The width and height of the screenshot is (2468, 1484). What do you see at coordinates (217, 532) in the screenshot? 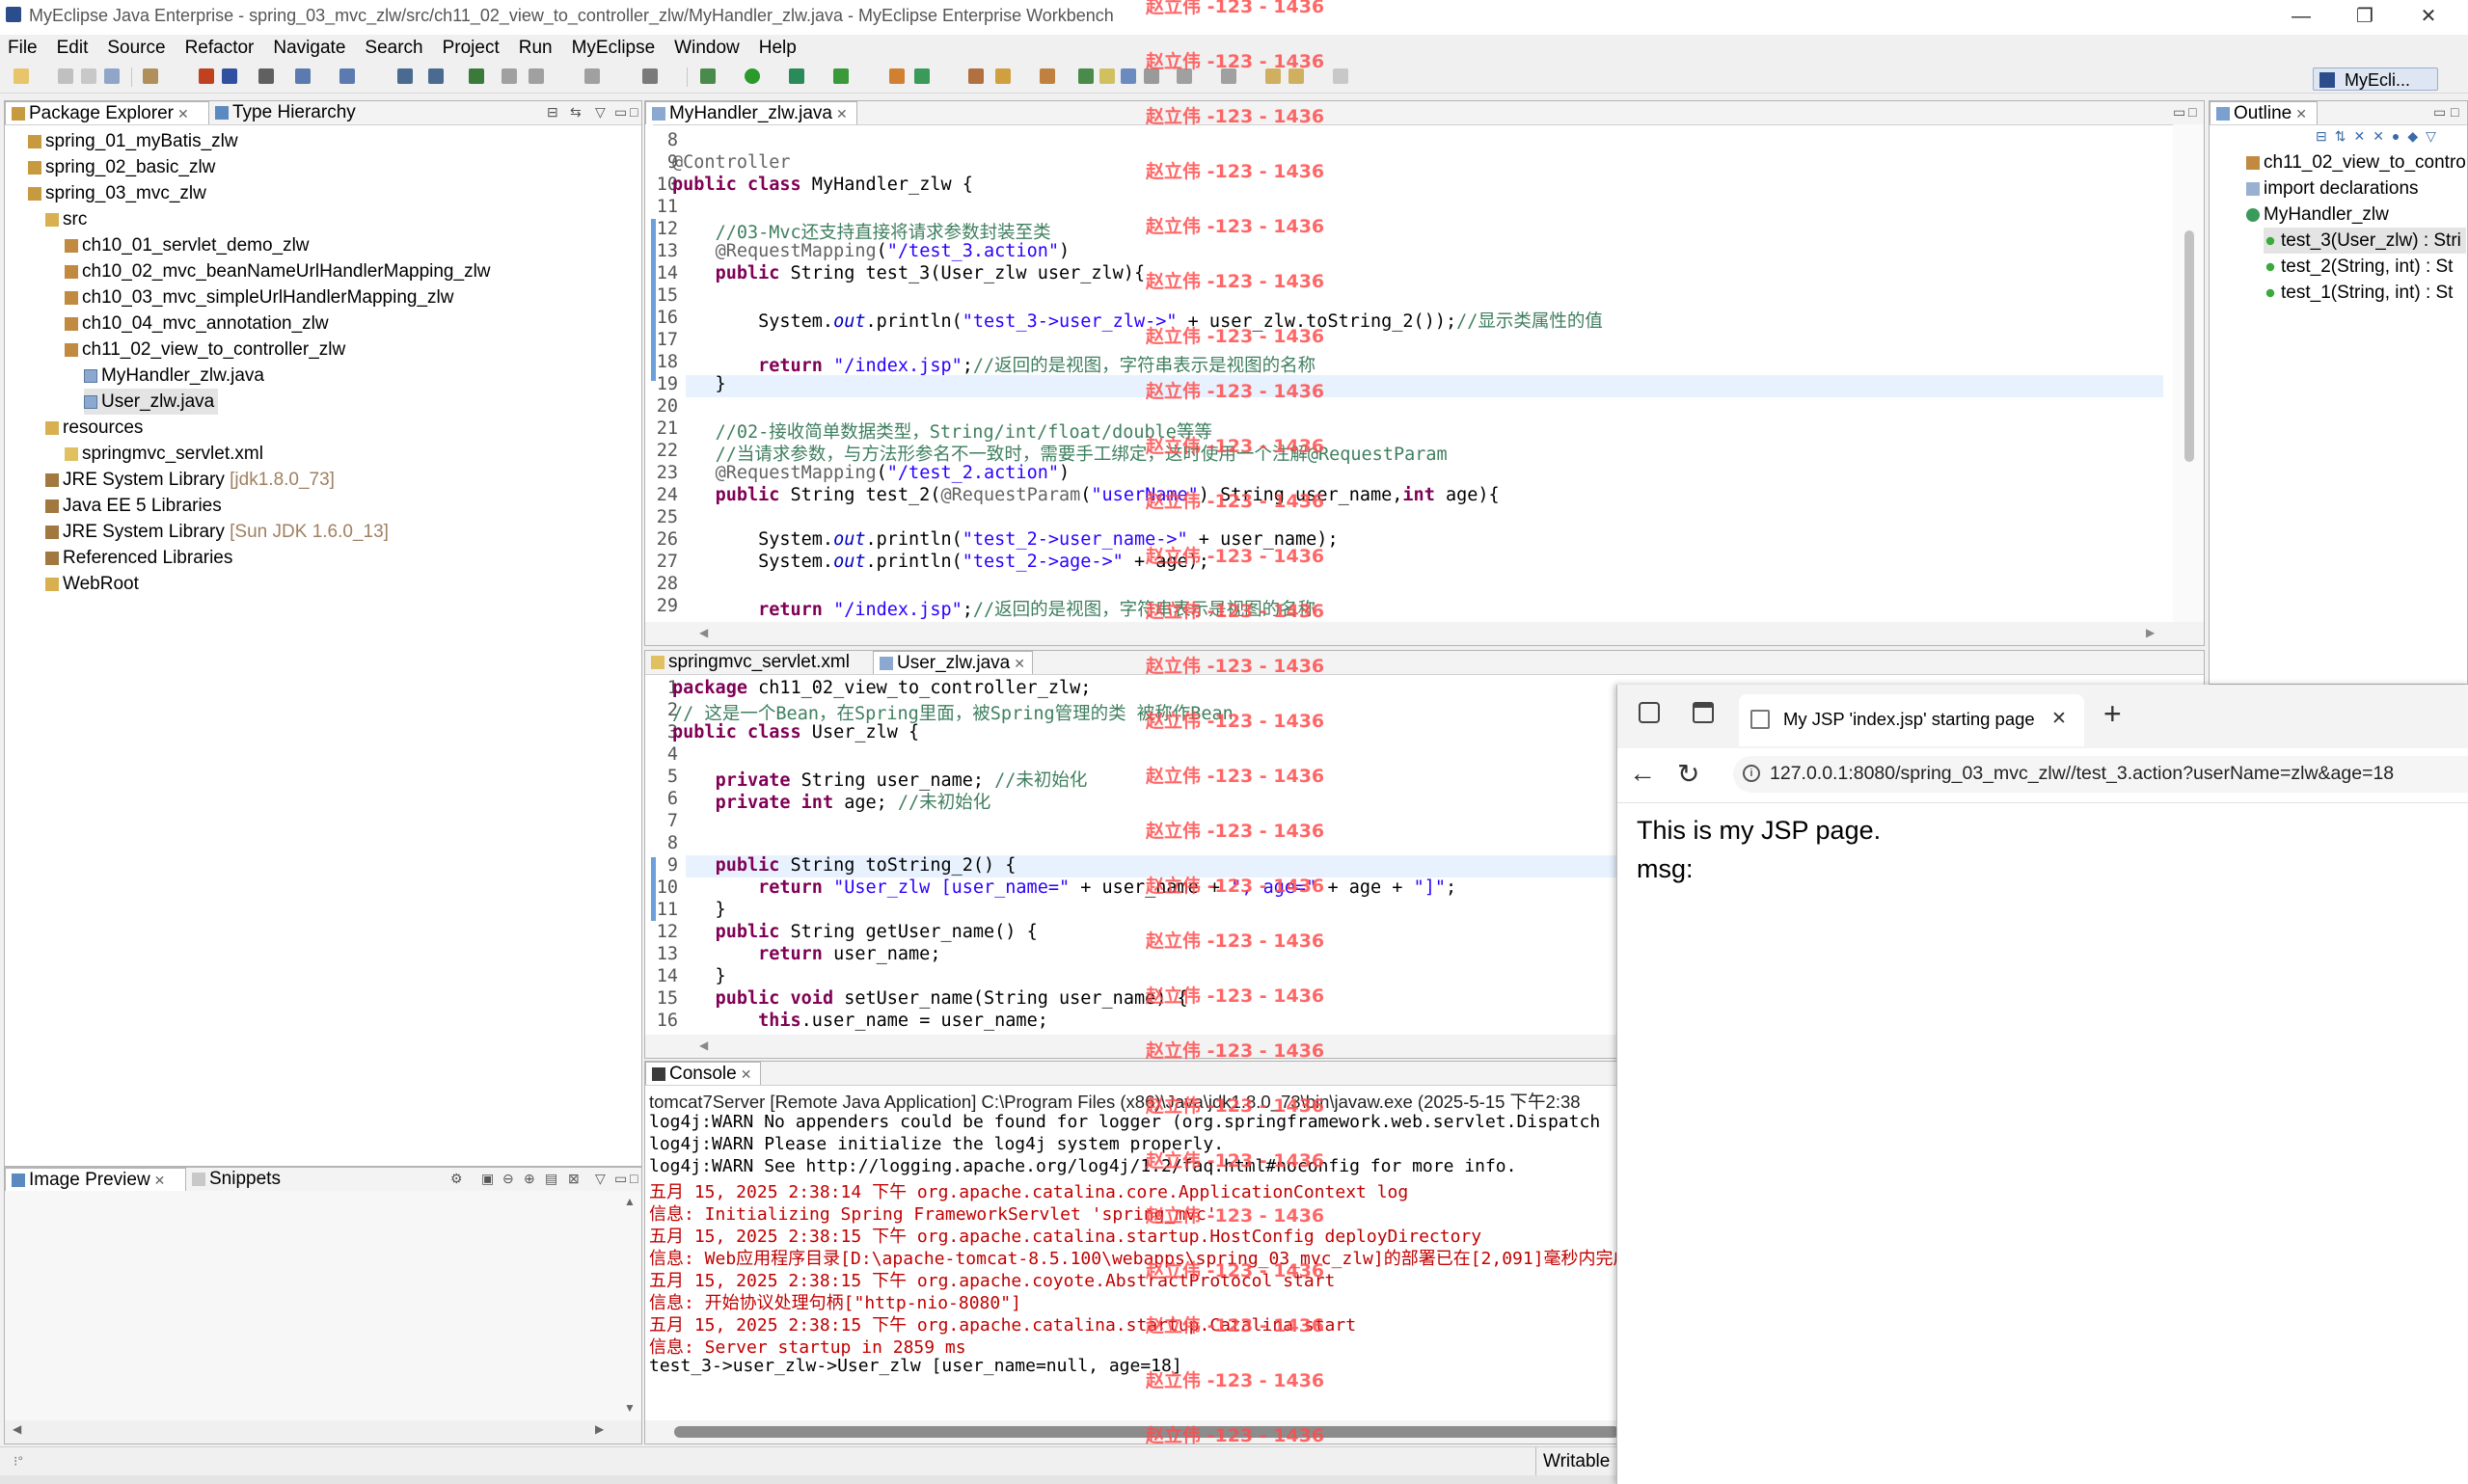
I see `tree-library: JRE System Library [Sun JDK 1.6.0_13]` at bounding box center [217, 532].